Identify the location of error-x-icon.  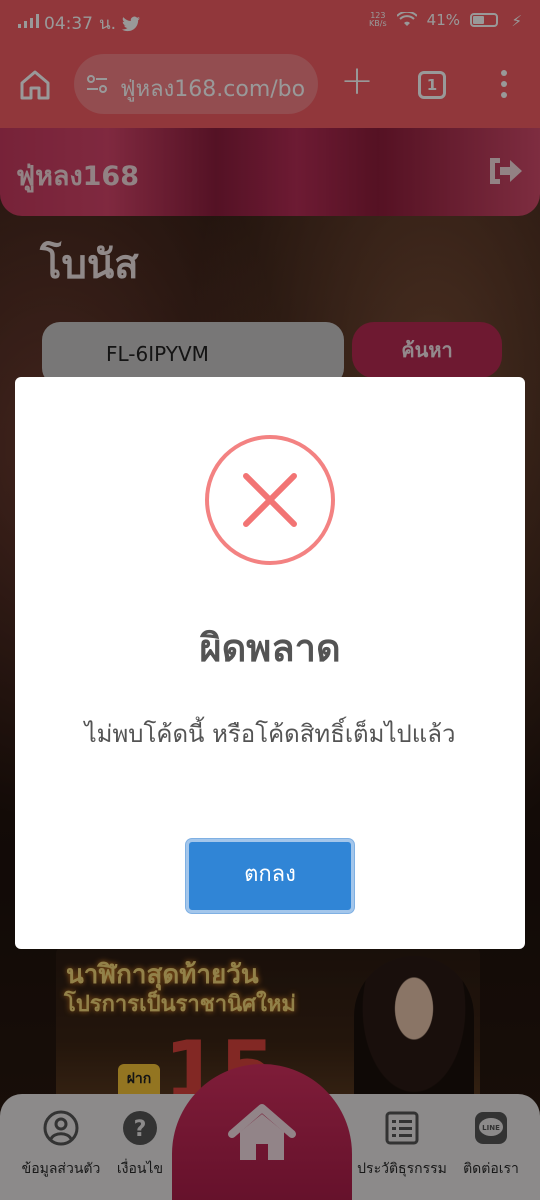
(270, 500).